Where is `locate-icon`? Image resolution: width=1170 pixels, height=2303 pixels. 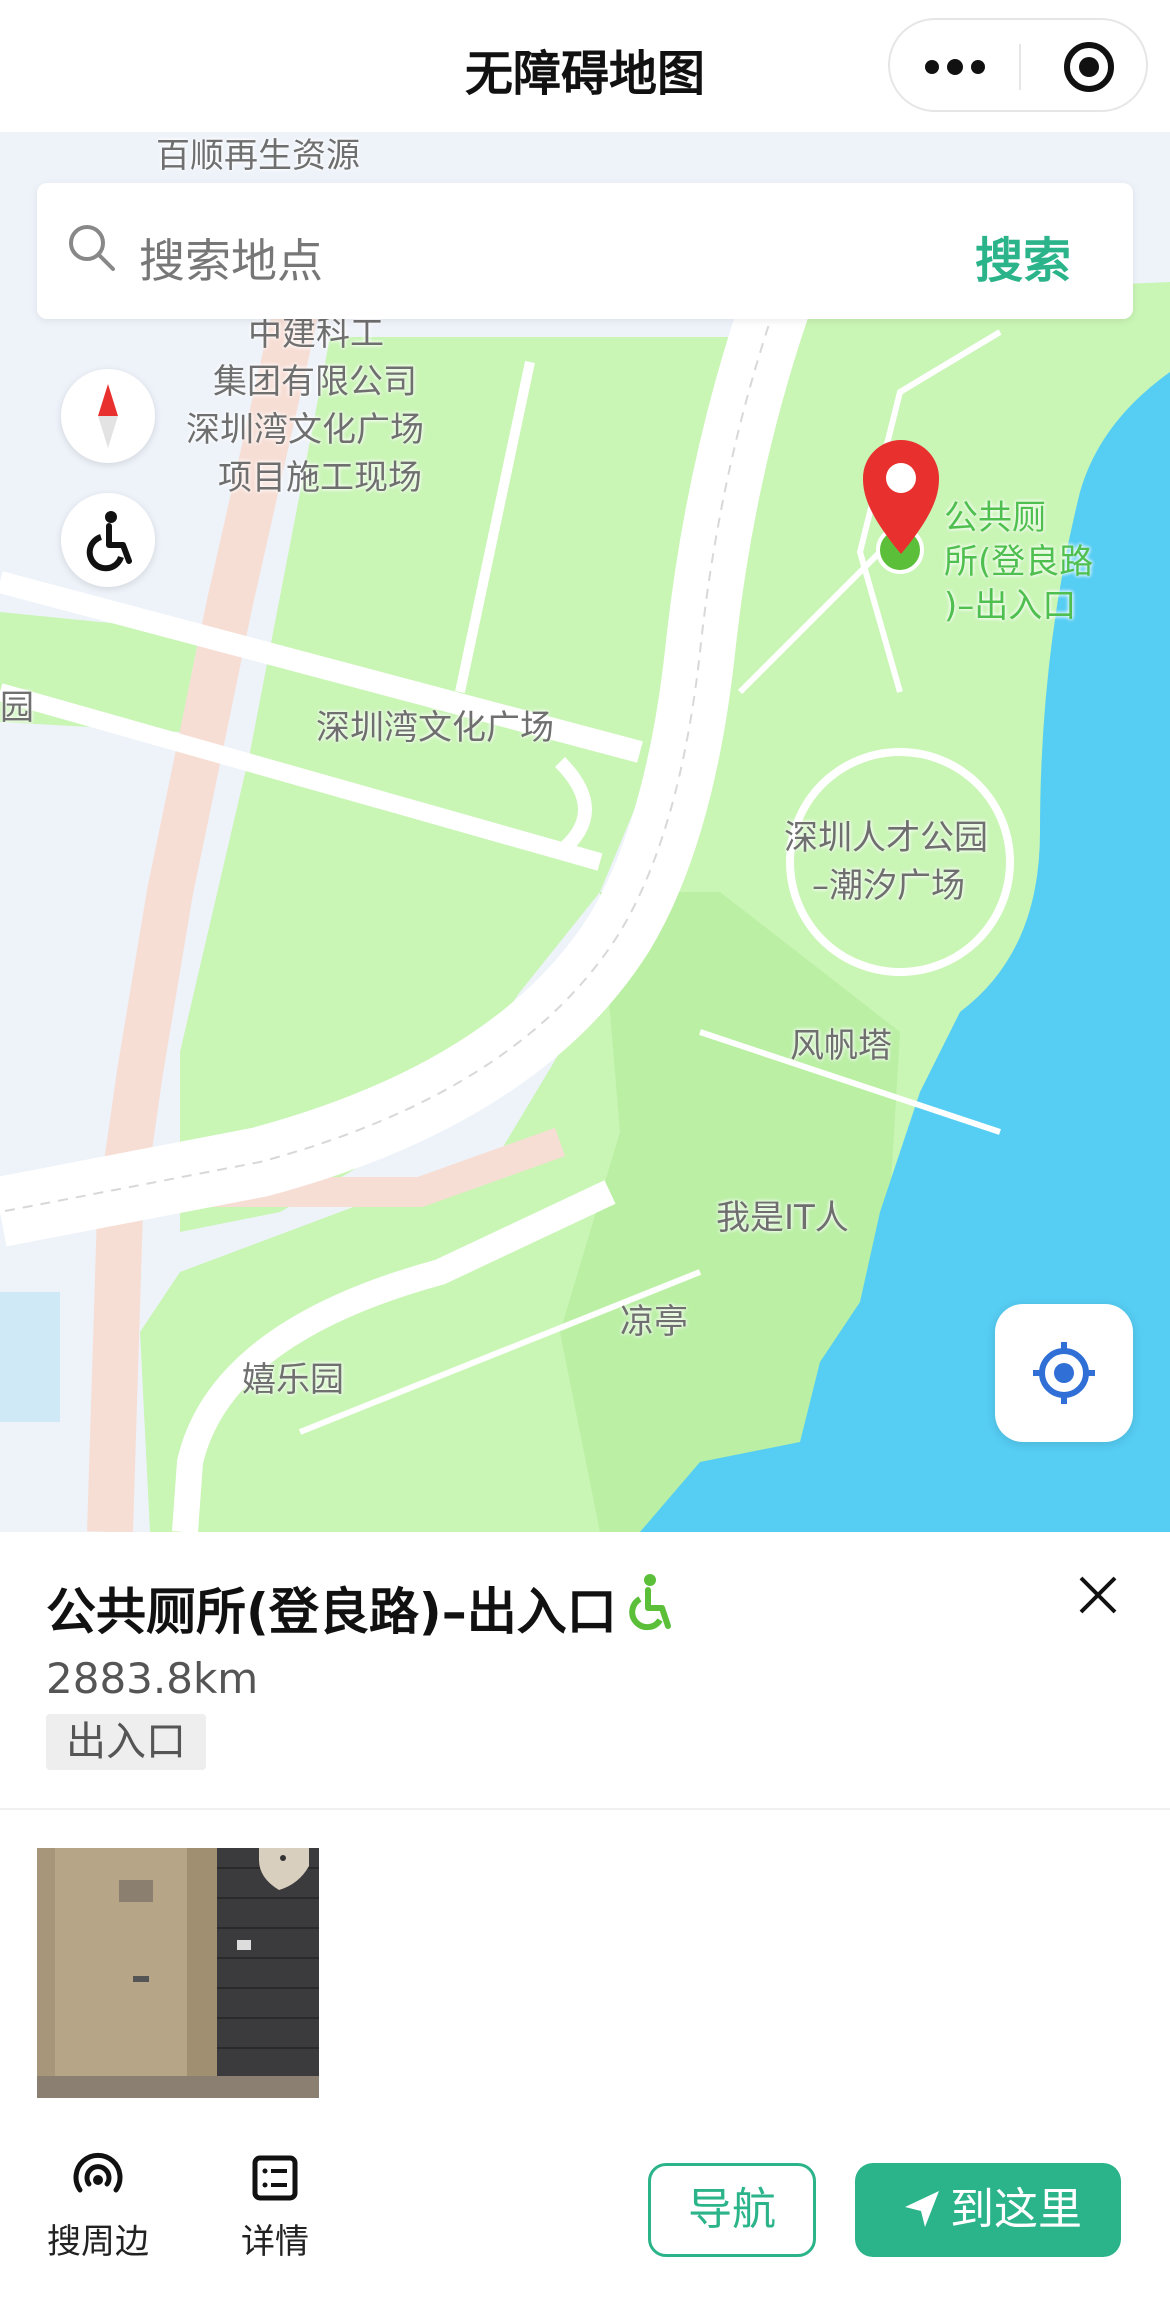
locate-icon is located at coordinates (1064, 1373).